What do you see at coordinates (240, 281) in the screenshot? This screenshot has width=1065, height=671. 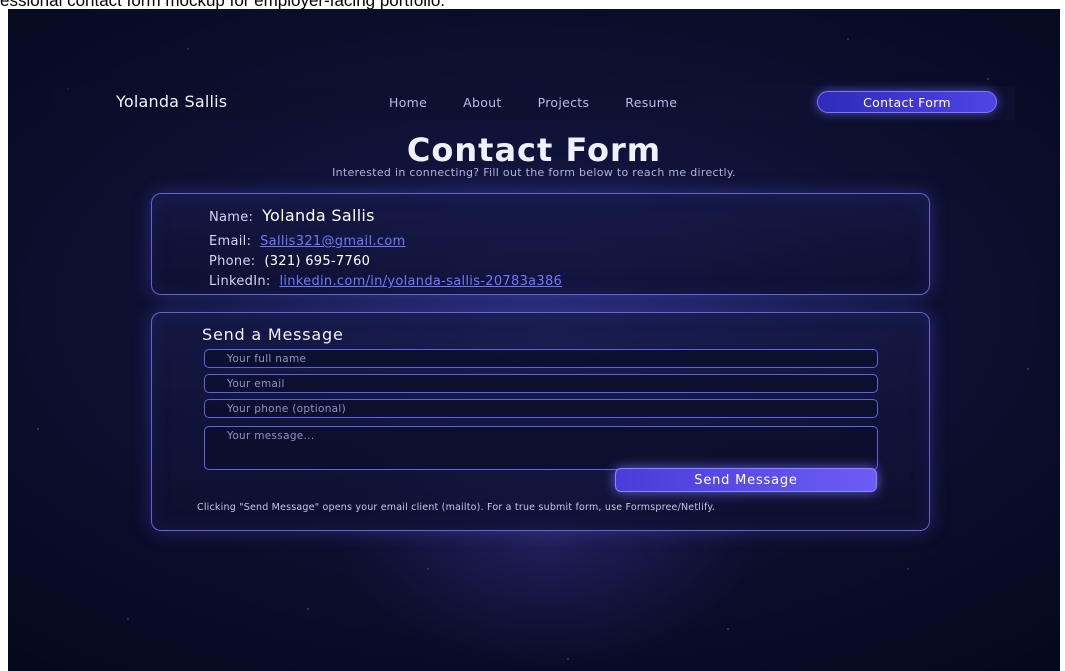 I see `linkedin-label: LinkedIn:` at bounding box center [240, 281].